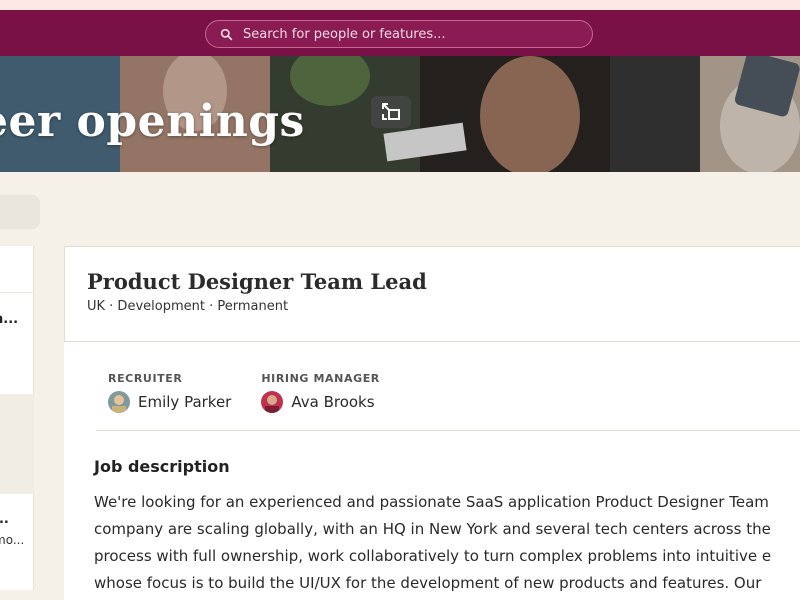 The height and width of the screenshot is (600, 800). What do you see at coordinates (145, 378) in the screenshot?
I see `recruiter-label: RECRUITER` at bounding box center [145, 378].